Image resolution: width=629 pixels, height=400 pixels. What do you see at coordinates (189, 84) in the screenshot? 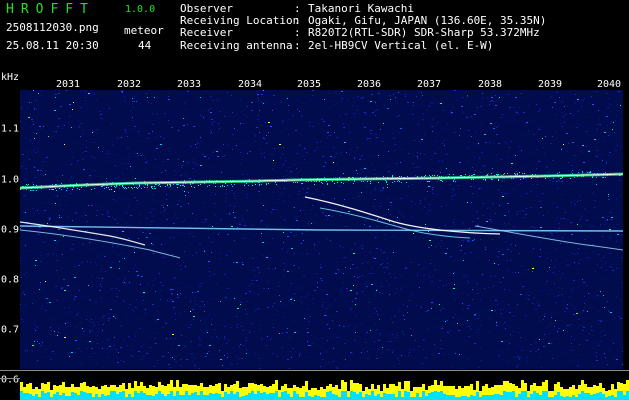
I see `minute-label: 2033` at bounding box center [189, 84].